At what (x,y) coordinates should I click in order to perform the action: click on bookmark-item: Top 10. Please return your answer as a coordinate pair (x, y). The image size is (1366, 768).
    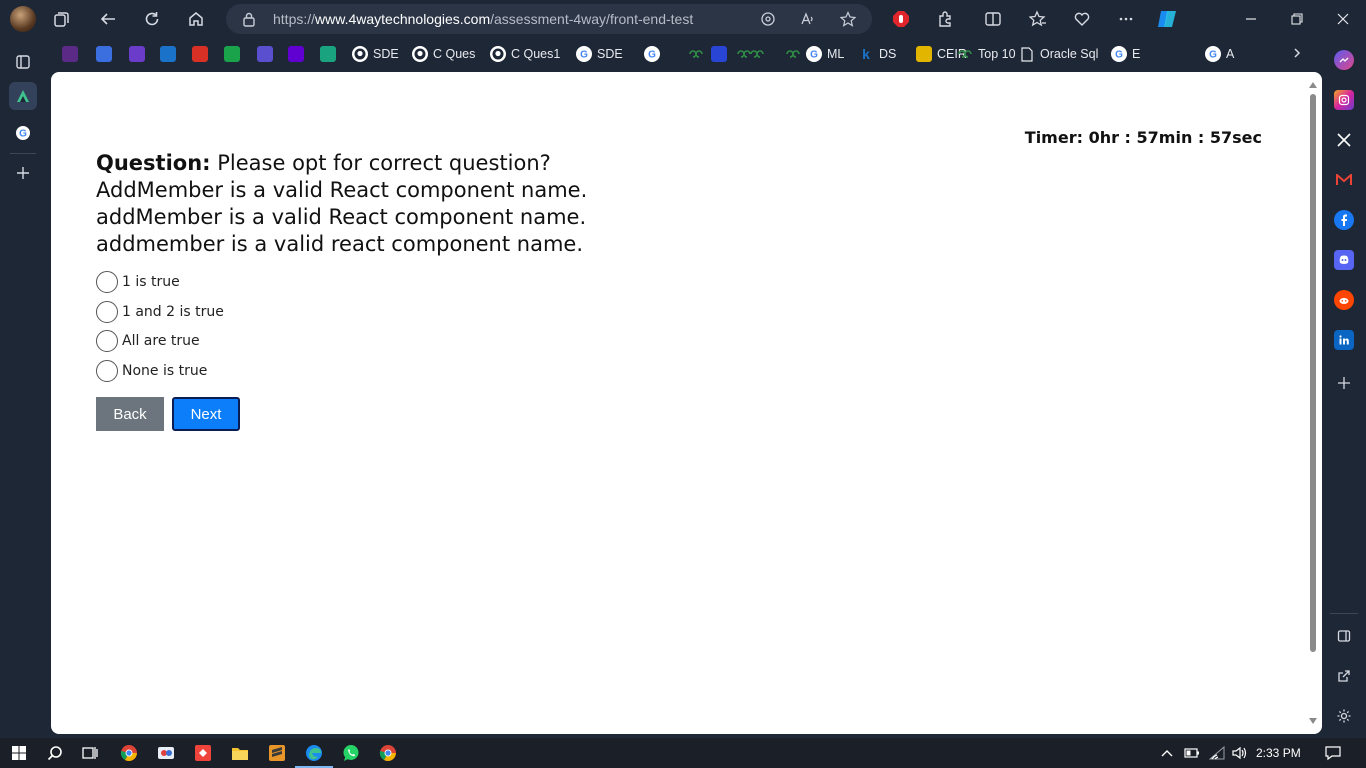
    Looking at the image, I should click on (986, 54).